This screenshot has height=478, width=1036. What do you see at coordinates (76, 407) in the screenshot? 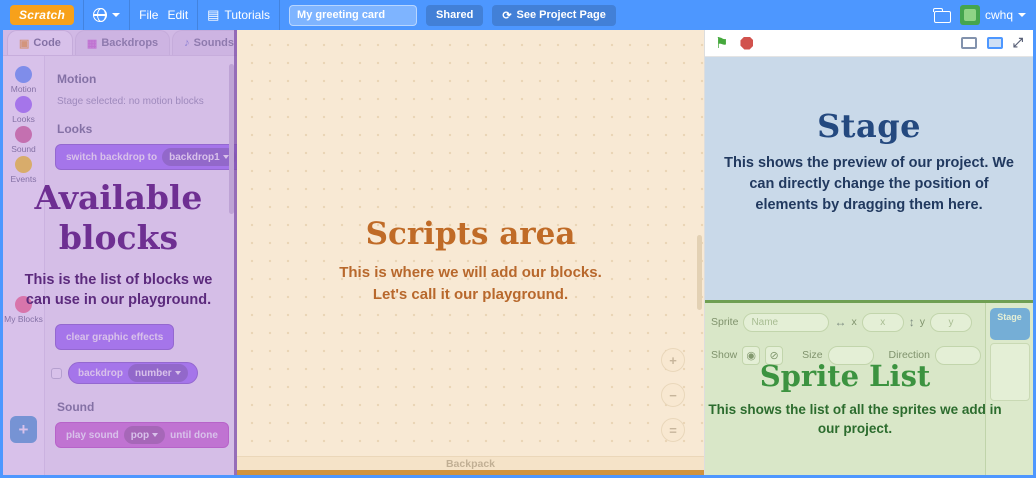
I see `palette-section-sound: Sound` at bounding box center [76, 407].